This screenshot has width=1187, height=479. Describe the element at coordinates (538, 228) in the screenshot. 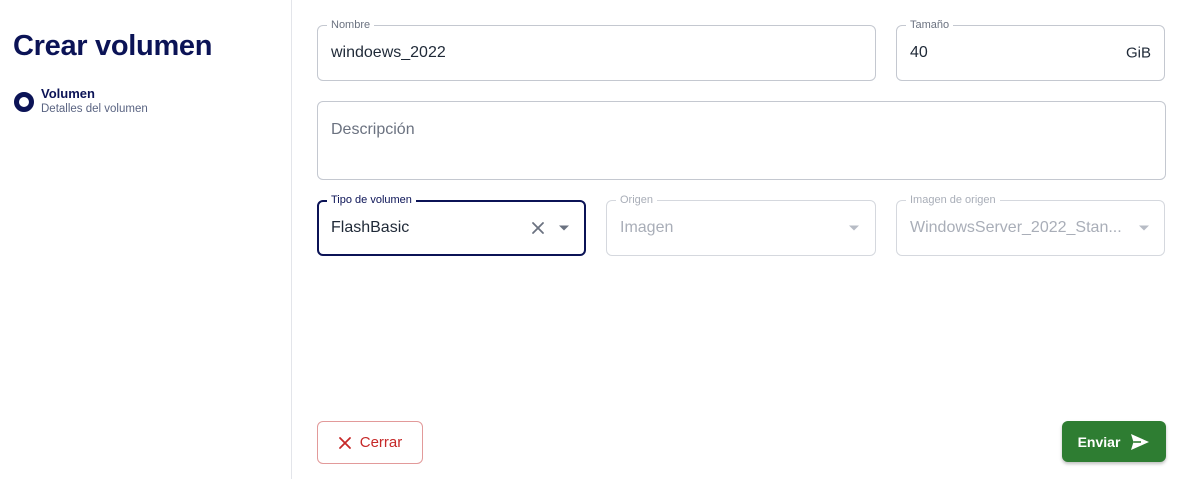

I see `clear-icon` at that location.